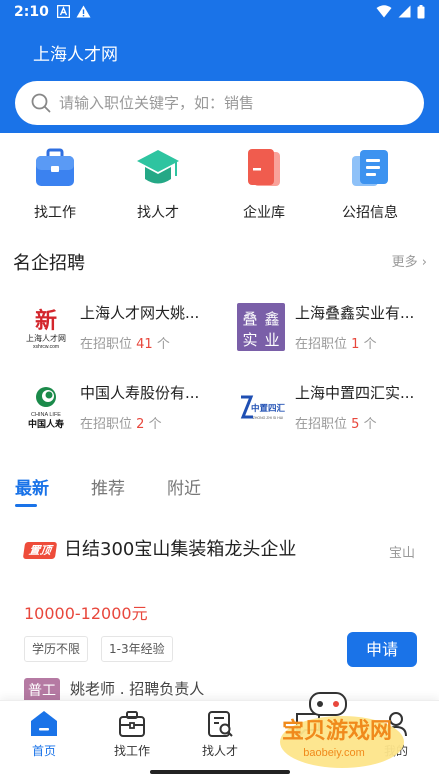  What do you see at coordinates (184, 486) in the screenshot?
I see `tab-nearby: 附近` at bounding box center [184, 486].